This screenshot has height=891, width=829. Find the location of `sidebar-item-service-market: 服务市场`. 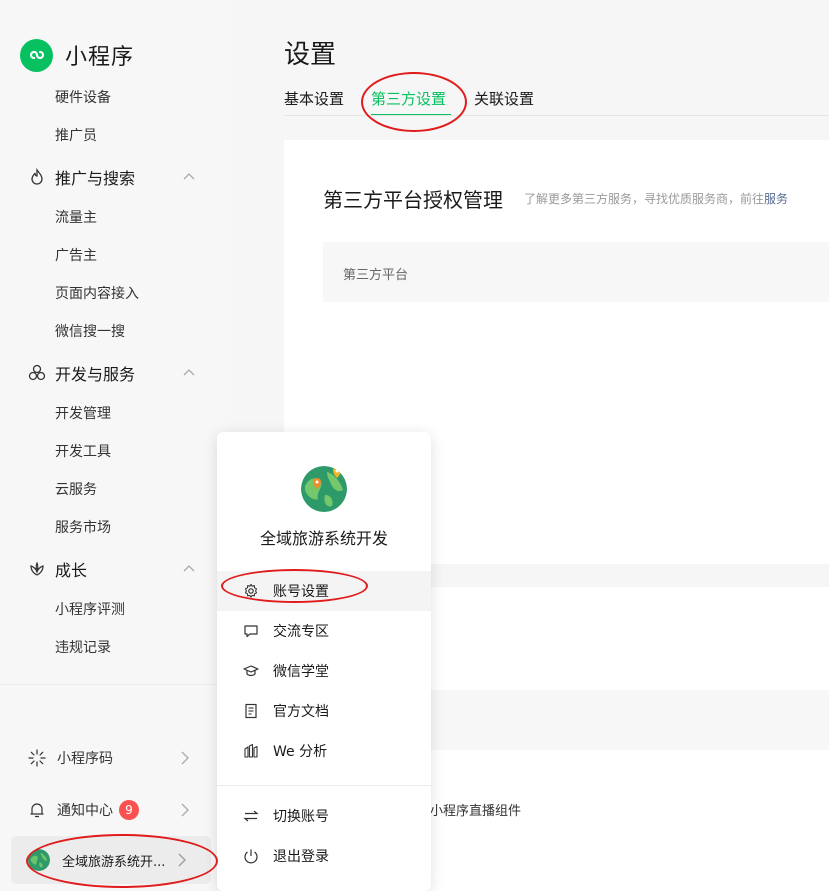

sidebar-item-service-market: 服务市场 is located at coordinates (83, 528).